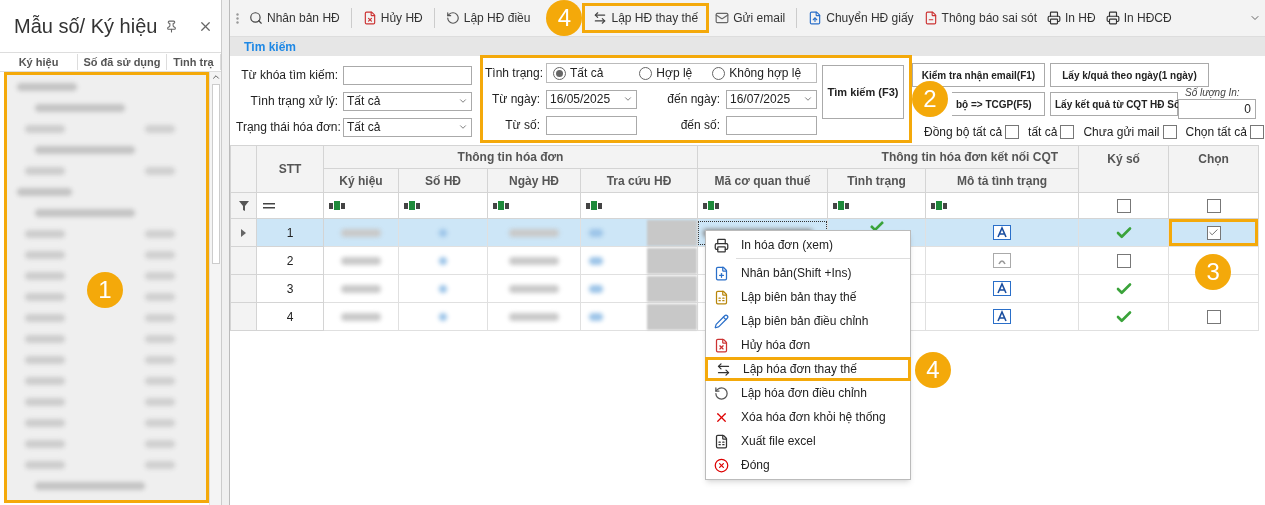 The image size is (1265, 505). What do you see at coordinates (980, 18) in the screenshot?
I see `toolbar-button: Thông báo sai sót` at bounding box center [980, 18].